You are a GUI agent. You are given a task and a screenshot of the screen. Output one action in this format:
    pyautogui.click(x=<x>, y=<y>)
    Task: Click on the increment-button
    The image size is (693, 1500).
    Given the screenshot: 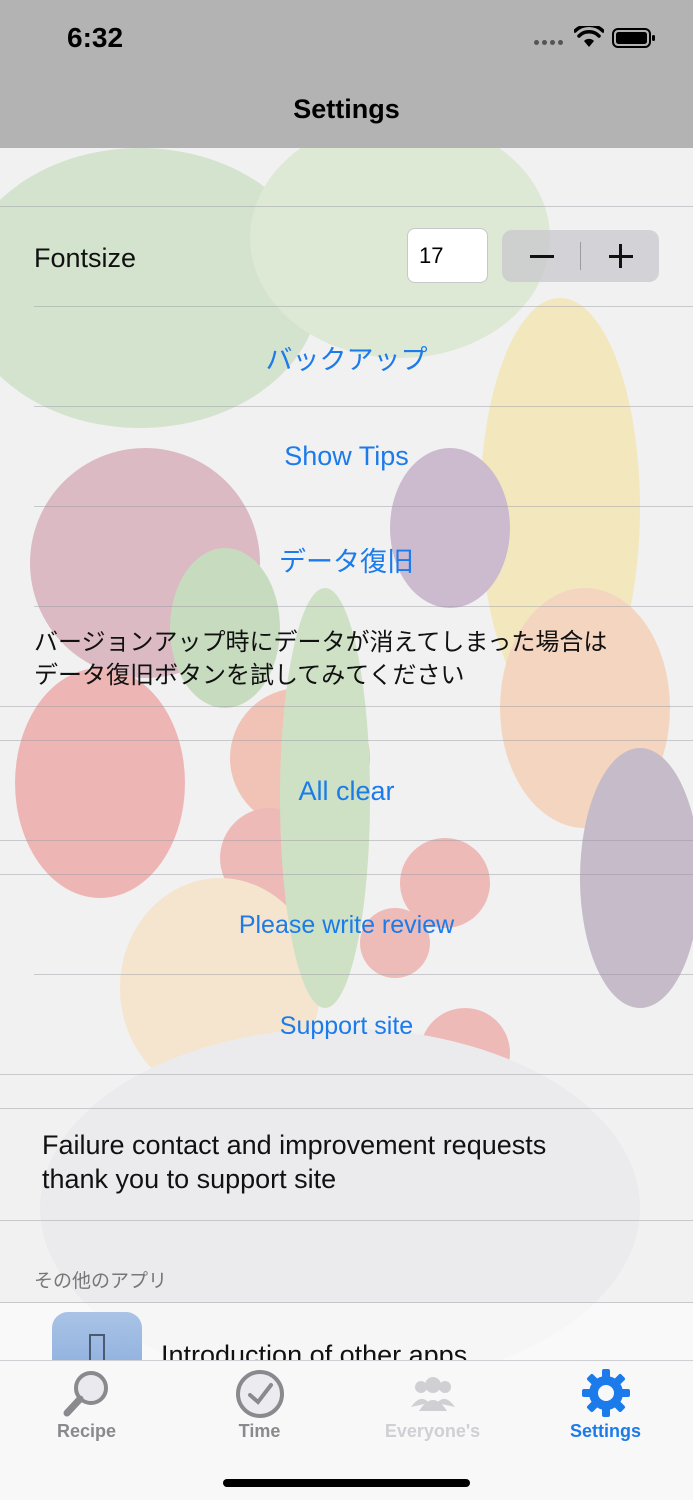 What is the action you would take?
    pyautogui.click(x=620, y=256)
    